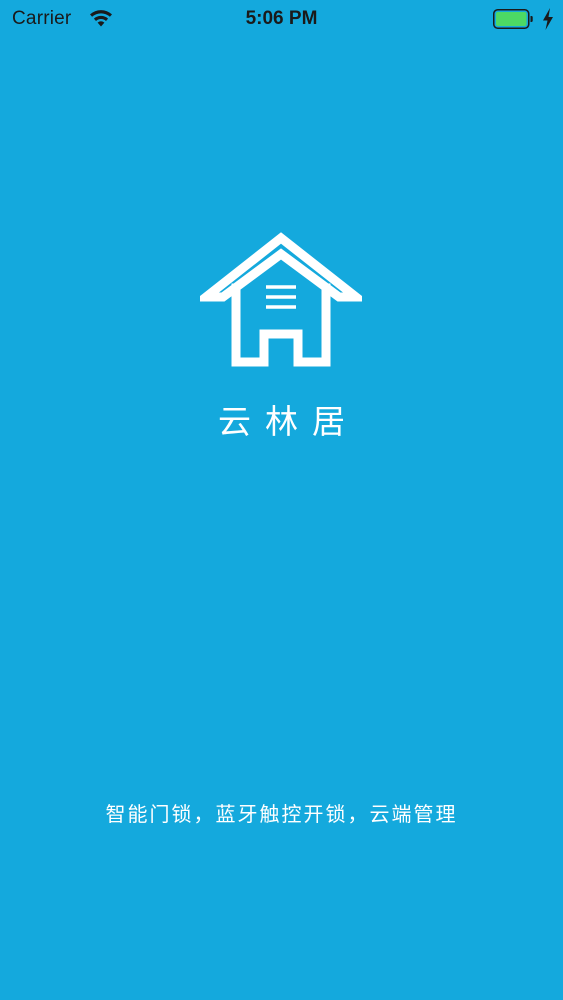 Image resolution: width=563 pixels, height=1000 pixels. I want to click on battery-full-icon, so click(513, 19).